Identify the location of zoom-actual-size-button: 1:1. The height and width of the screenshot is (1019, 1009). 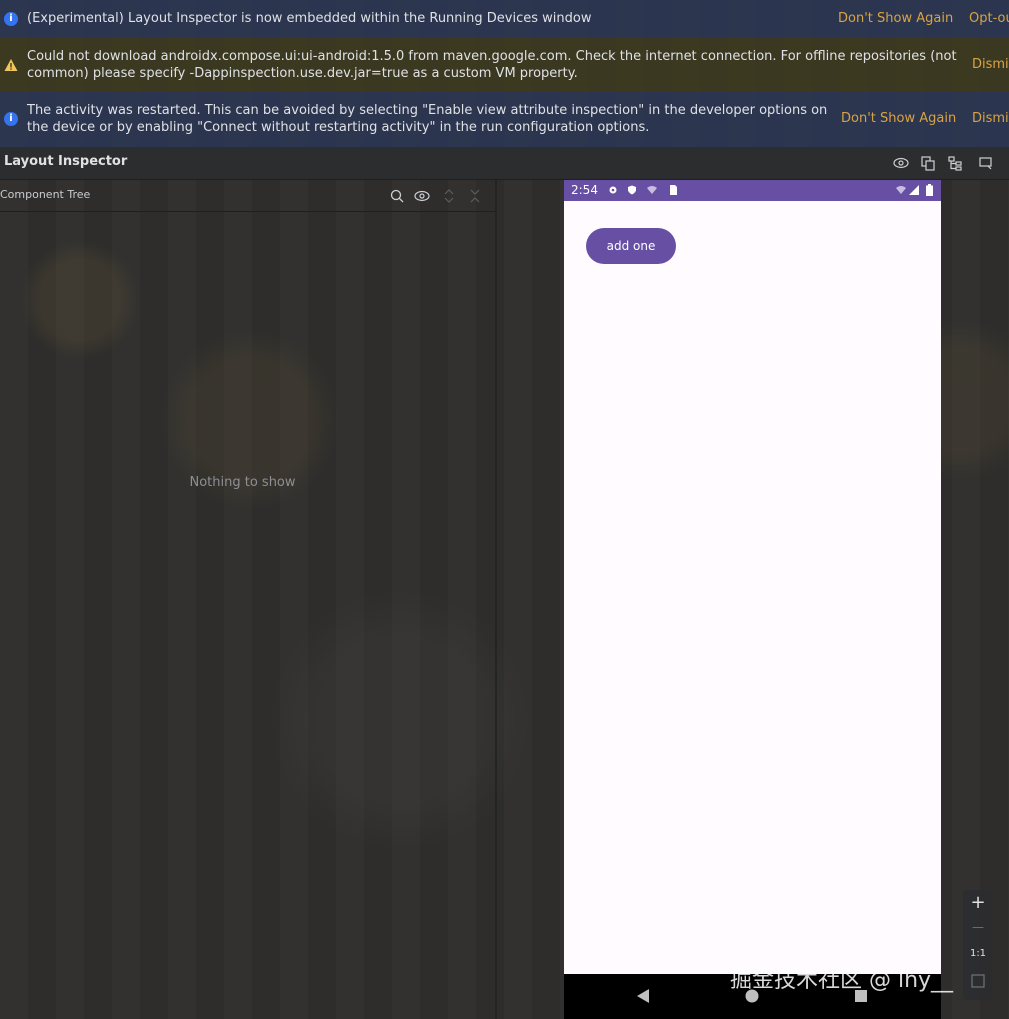
(978, 953).